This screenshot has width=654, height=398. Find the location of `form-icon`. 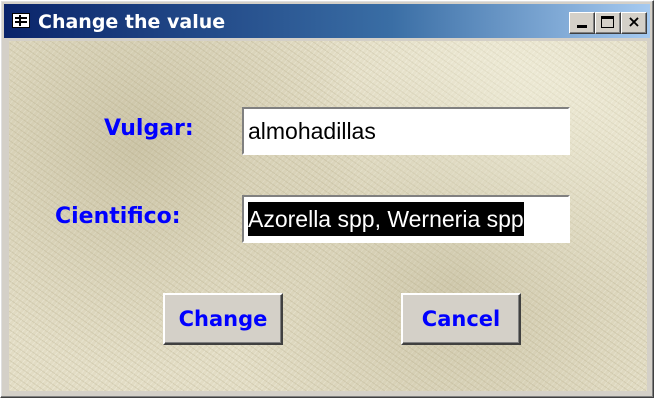

form-icon is located at coordinates (21, 20).